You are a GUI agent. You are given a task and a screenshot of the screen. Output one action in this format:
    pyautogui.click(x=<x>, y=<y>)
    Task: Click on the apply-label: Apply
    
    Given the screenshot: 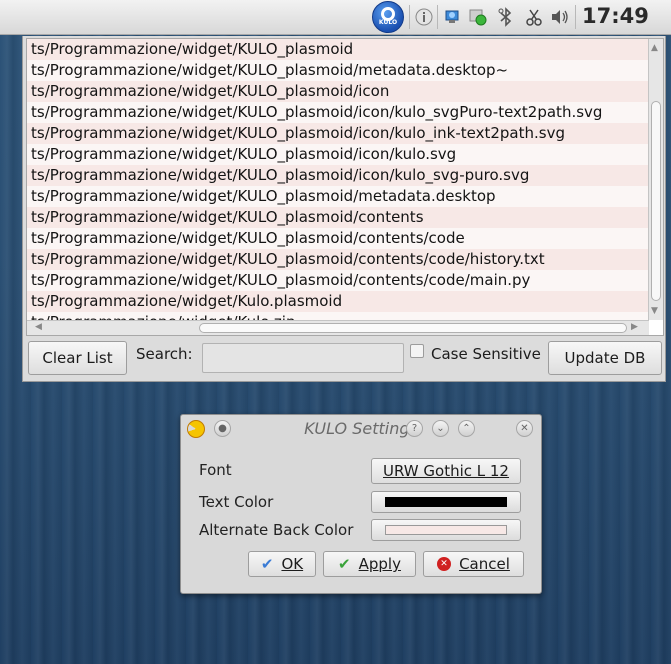 What is the action you would take?
    pyautogui.click(x=379, y=564)
    